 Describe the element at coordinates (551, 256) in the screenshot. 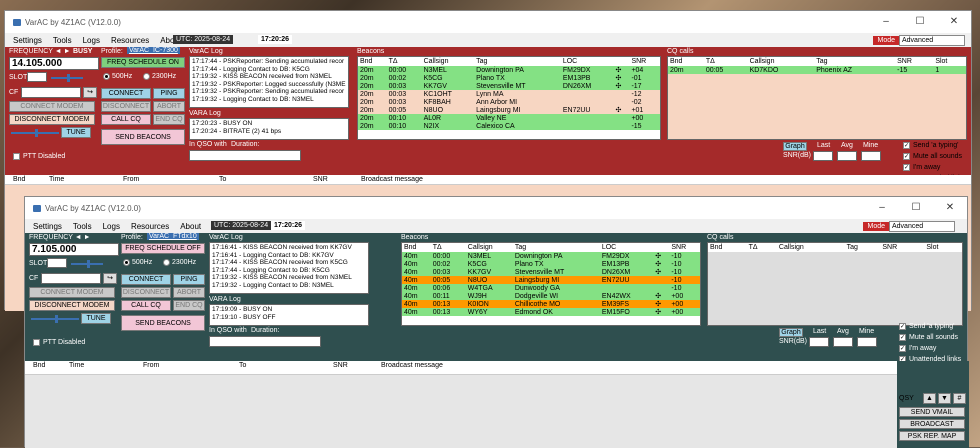

I see `beacon-row: 40m 00:00 N3MEL Downington PA FM29DX ✣ -10` at that location.